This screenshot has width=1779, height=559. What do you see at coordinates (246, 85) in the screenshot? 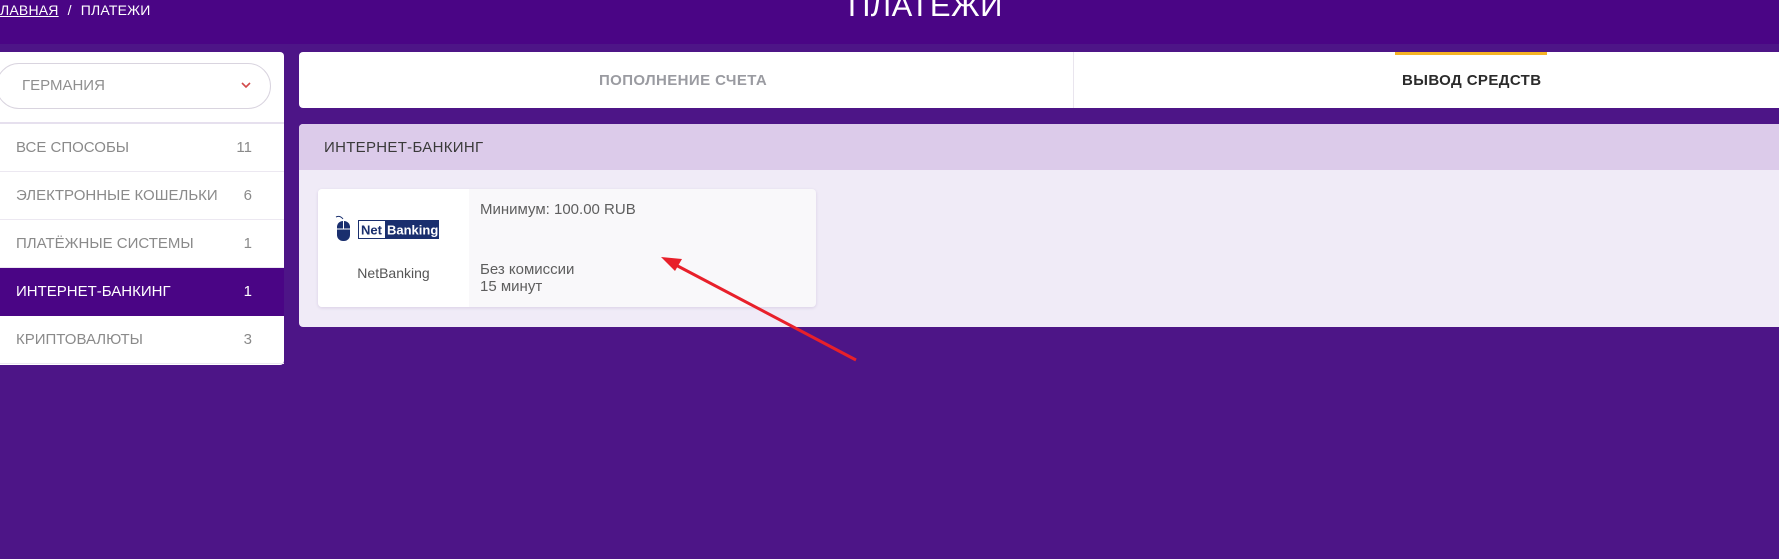
I see `chevron-down-icon` at bounding box center [246, 85].